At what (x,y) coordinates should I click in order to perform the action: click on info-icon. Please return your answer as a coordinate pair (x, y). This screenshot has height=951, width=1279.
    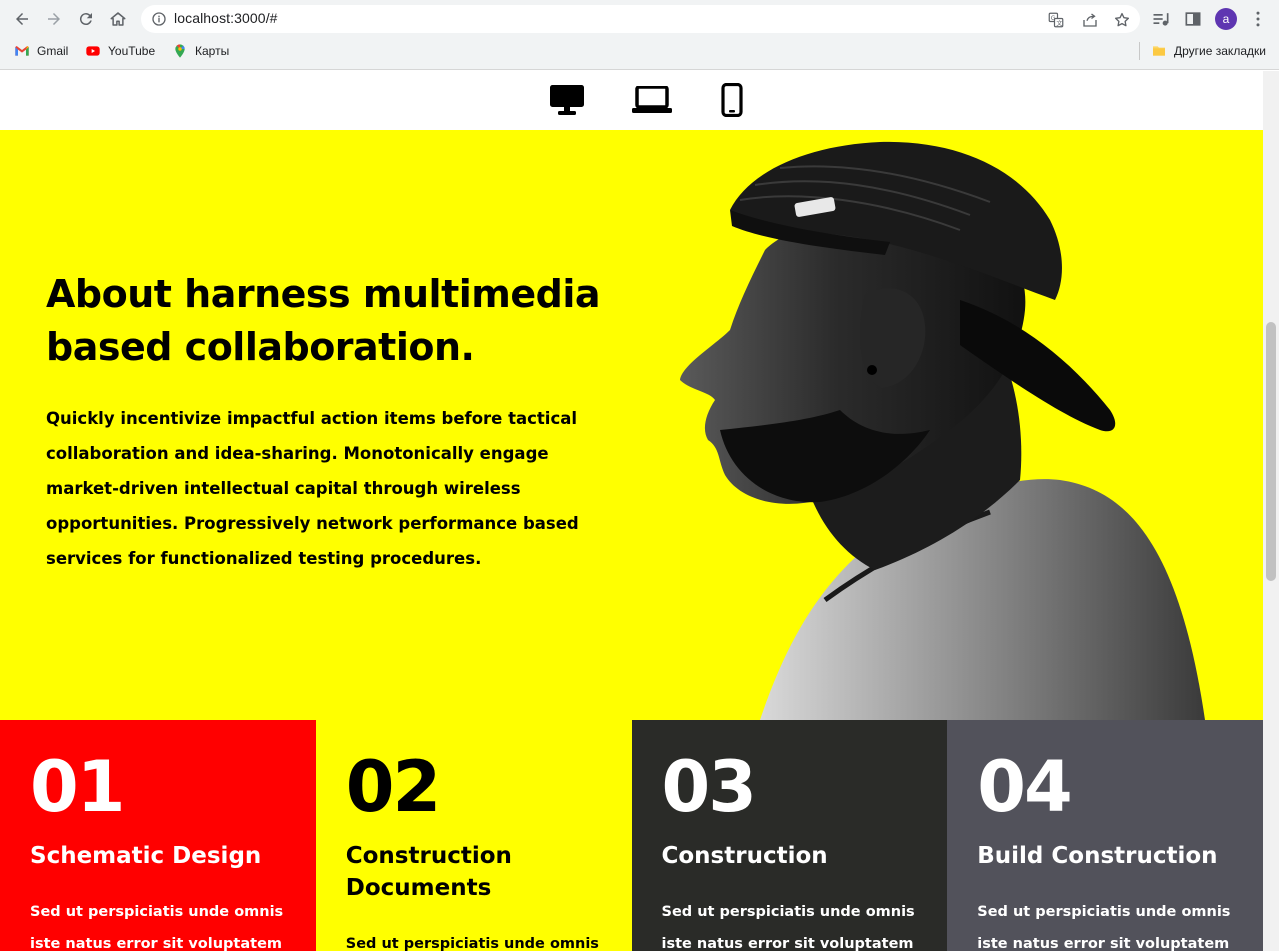
    Looking at the image, I should click on (159, 19).